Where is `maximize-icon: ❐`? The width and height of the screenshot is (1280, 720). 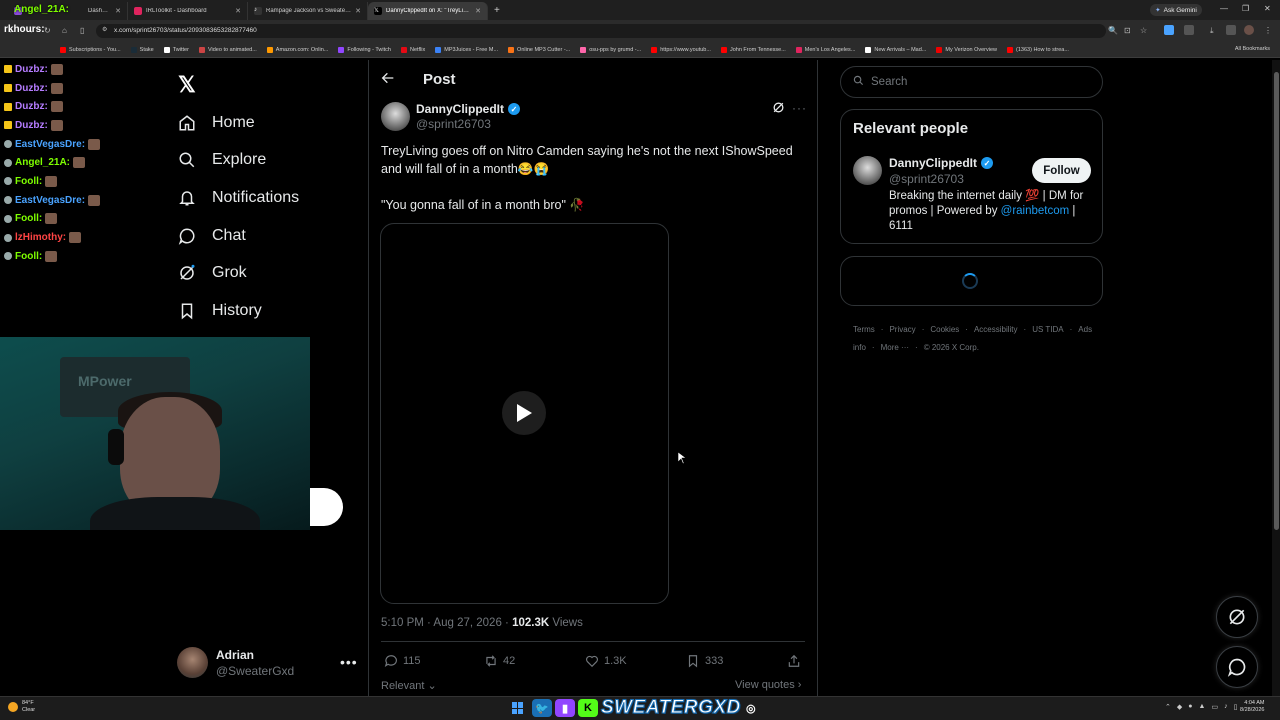
maximize-icon: ❐ is located at coordinates (1245, 8).